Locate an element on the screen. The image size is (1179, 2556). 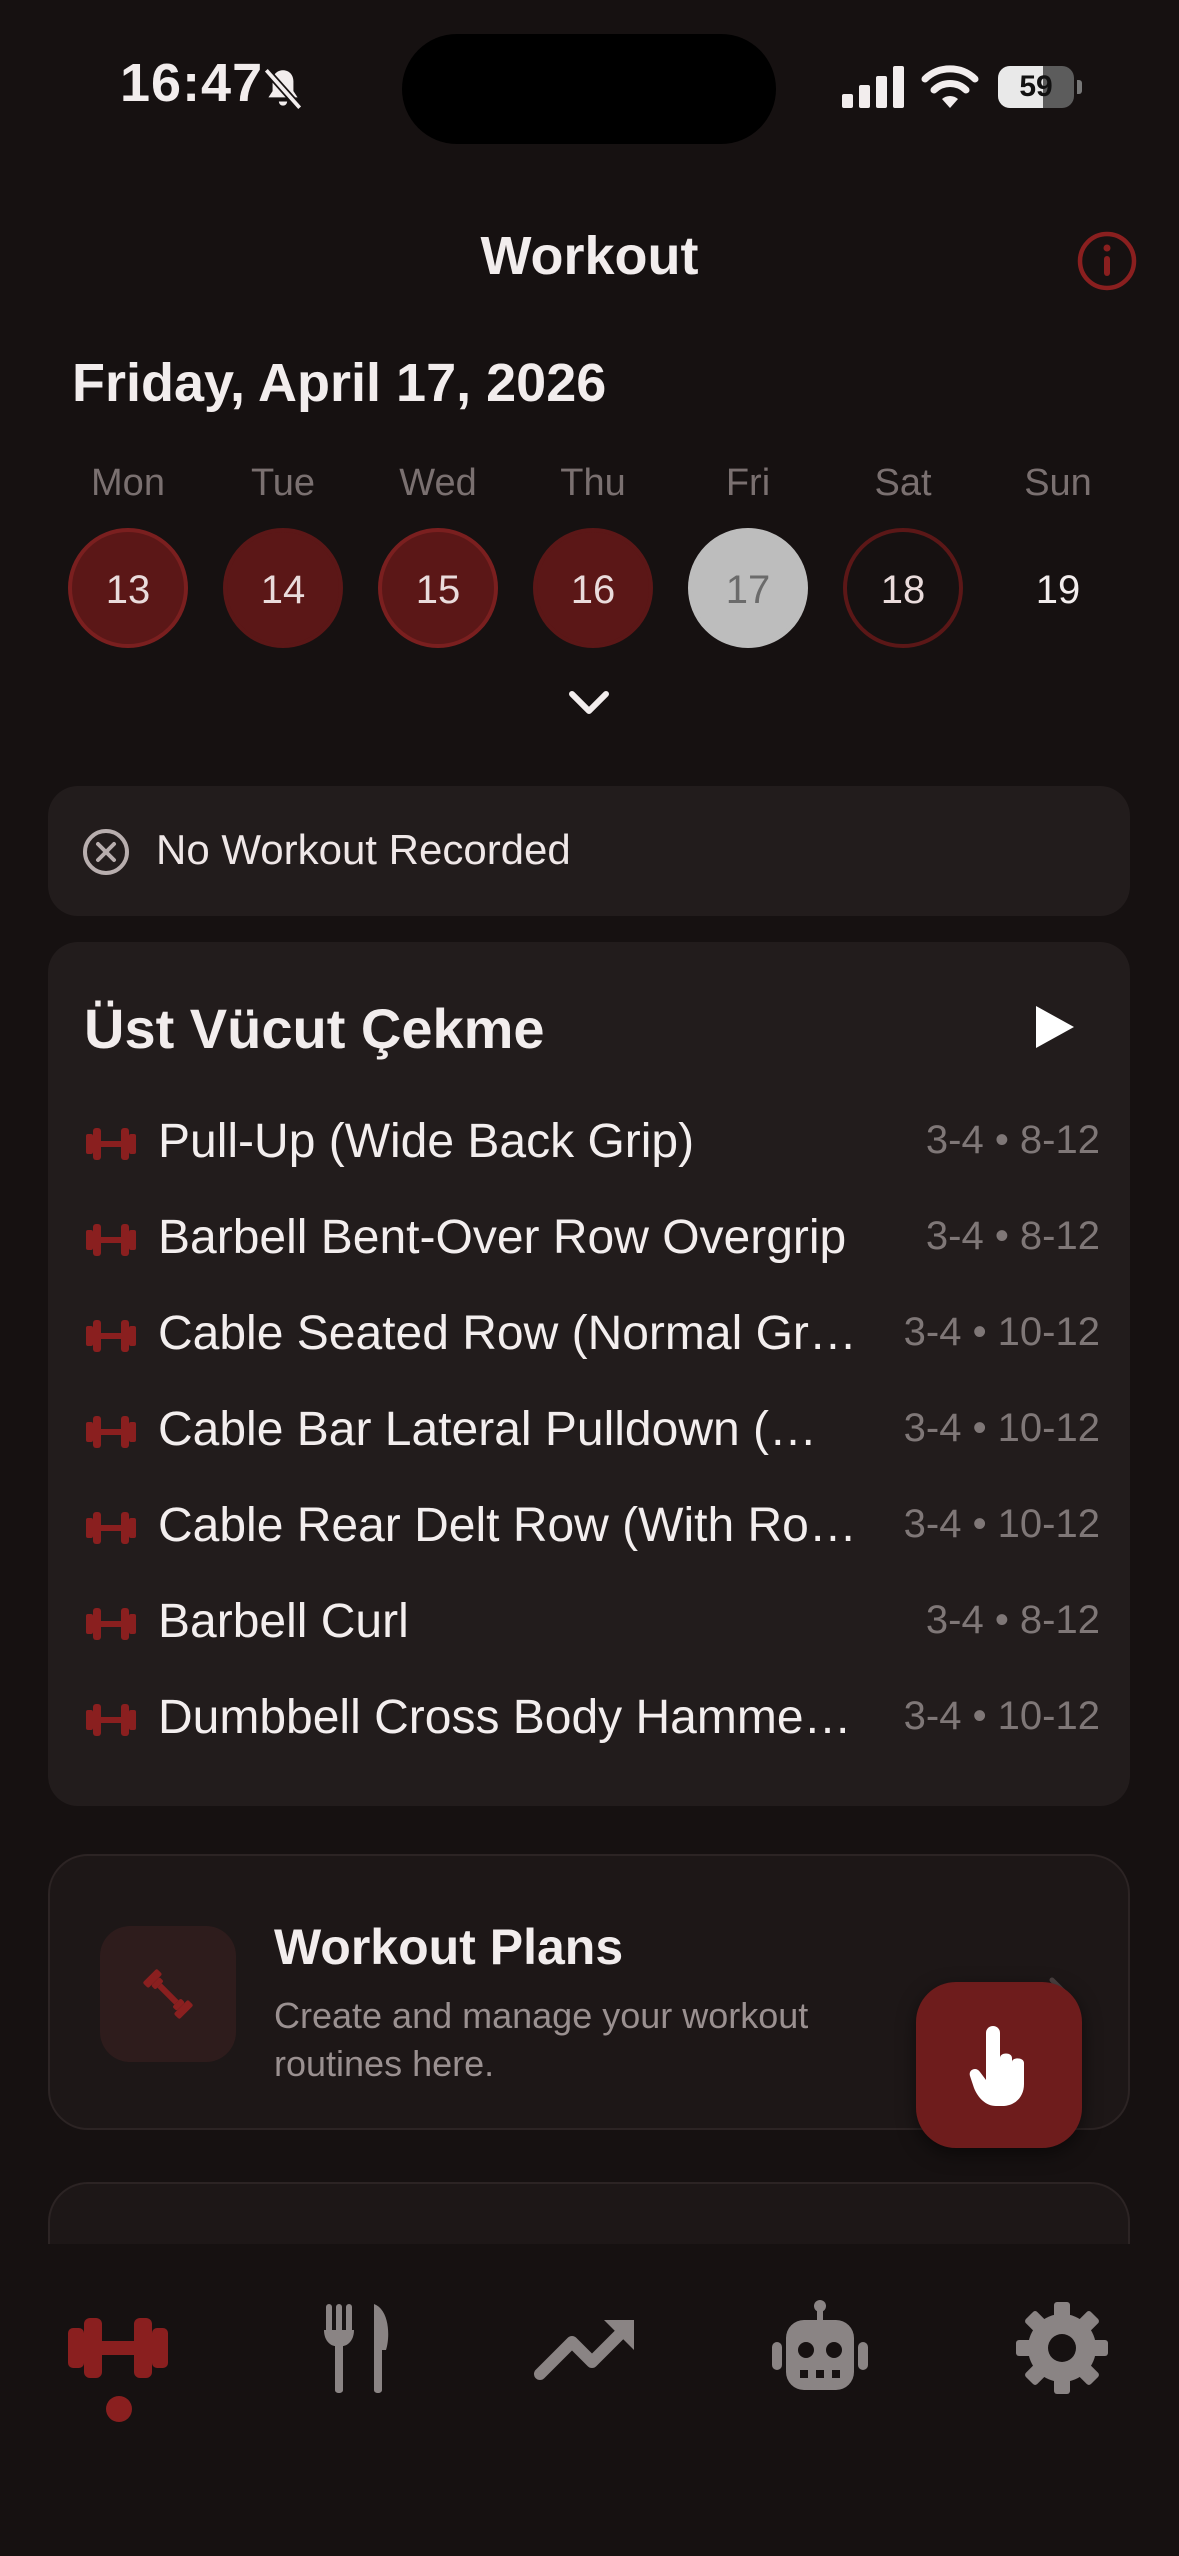
trending-up-icon is located at coordinates (584, 2350).